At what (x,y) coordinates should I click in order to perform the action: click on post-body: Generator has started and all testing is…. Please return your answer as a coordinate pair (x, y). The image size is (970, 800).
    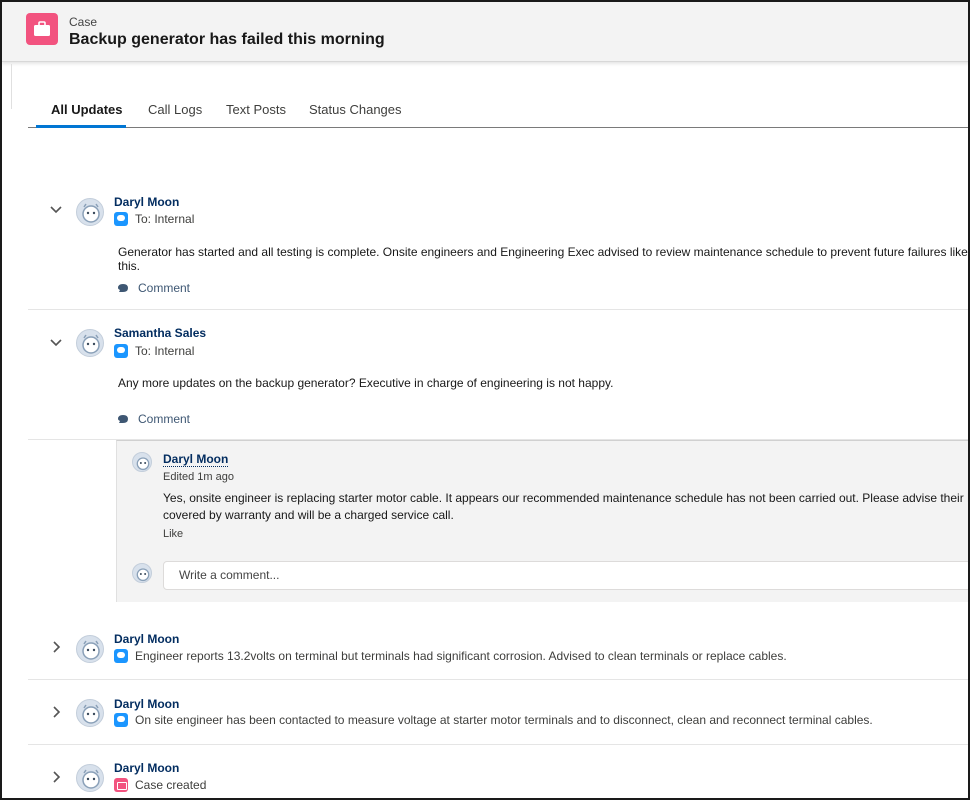
    Looking at the image, I should click on (543, 259).